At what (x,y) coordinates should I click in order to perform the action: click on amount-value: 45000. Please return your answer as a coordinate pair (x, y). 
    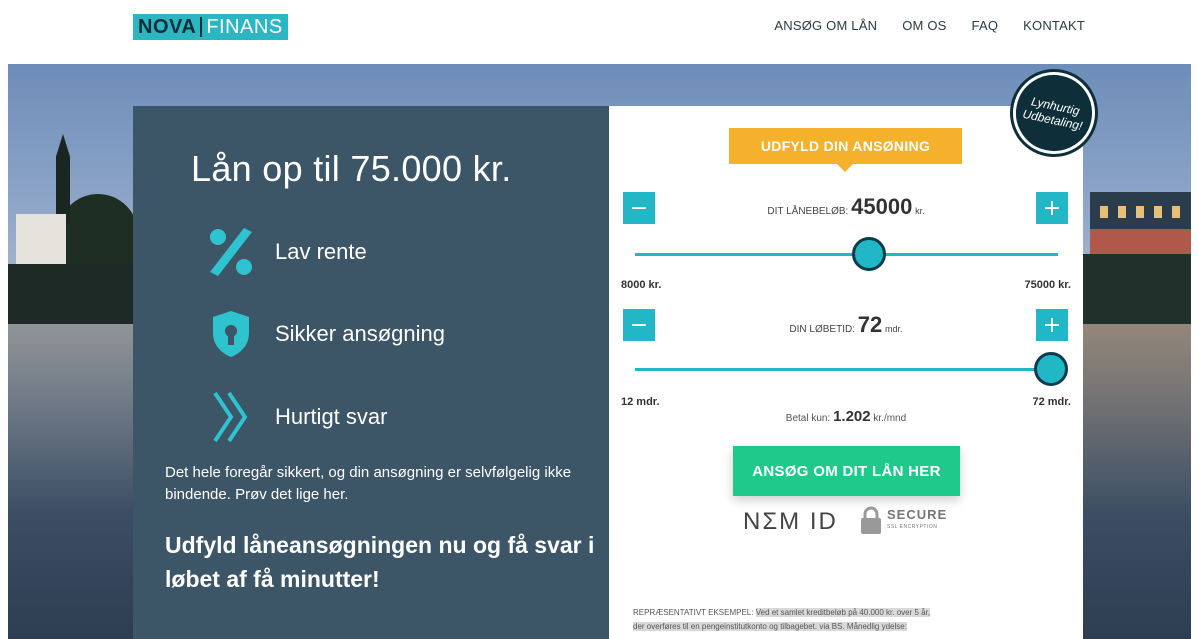
    Looking at the image, I should click on (882, 206).